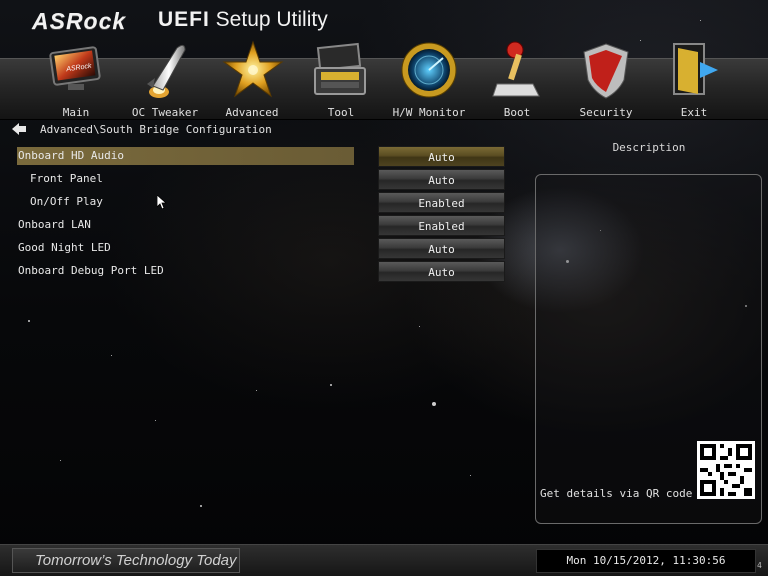  I want to click on nav-tab-boot: Boot, so click(517, 80).